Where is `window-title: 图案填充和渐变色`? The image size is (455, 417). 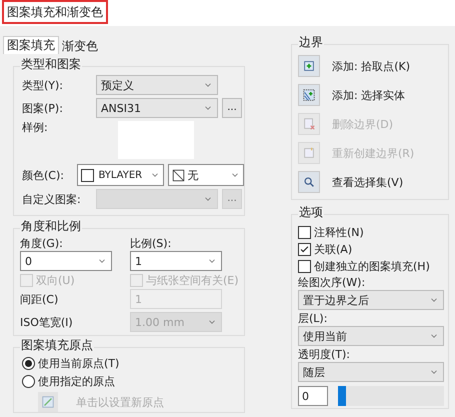 window-title: 图案填充和渐变色 is located at coordinates (55, 12).